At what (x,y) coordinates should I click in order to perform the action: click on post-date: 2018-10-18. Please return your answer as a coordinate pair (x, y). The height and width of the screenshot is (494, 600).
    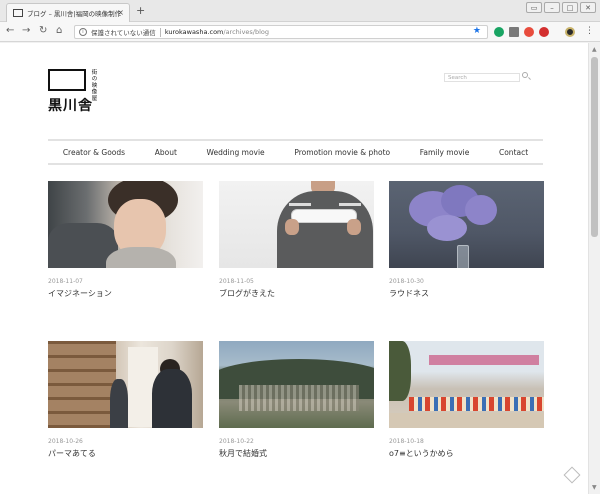
    Looking at the image, I should click on (406, 441).